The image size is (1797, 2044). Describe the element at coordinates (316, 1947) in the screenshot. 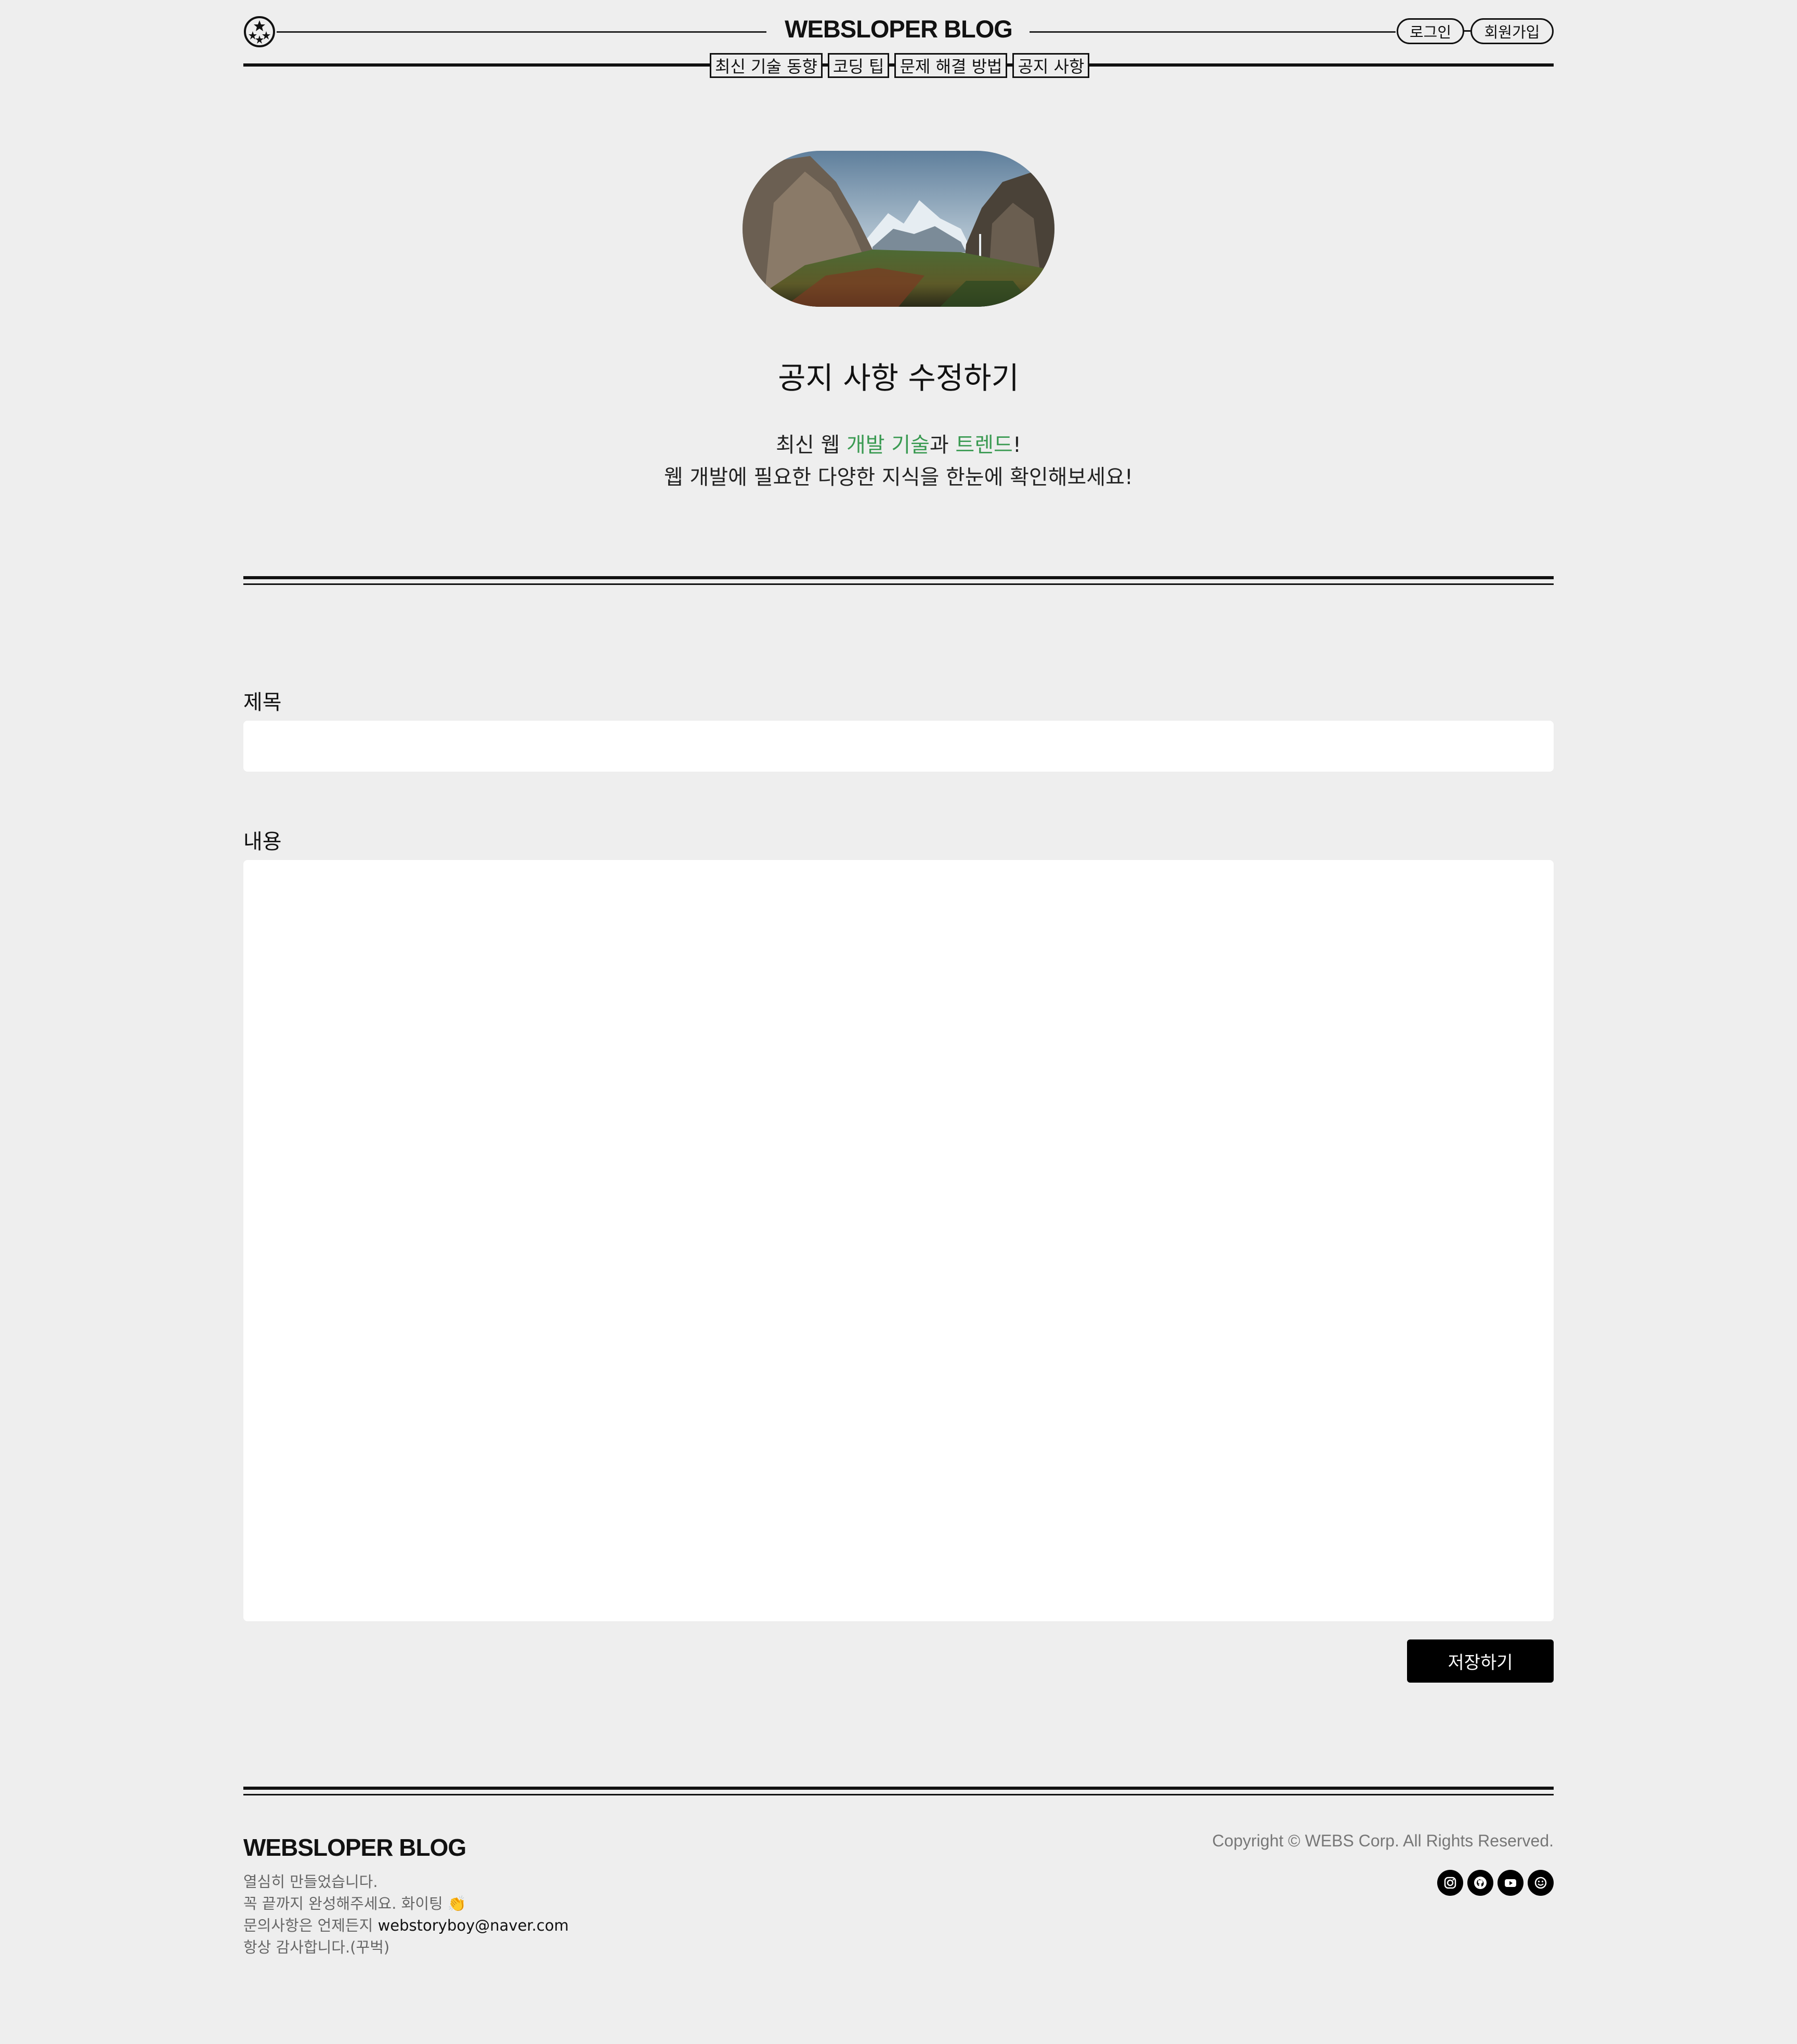

I see `footer-line: 항상 감사합니다.(꾸벅)` at that location.